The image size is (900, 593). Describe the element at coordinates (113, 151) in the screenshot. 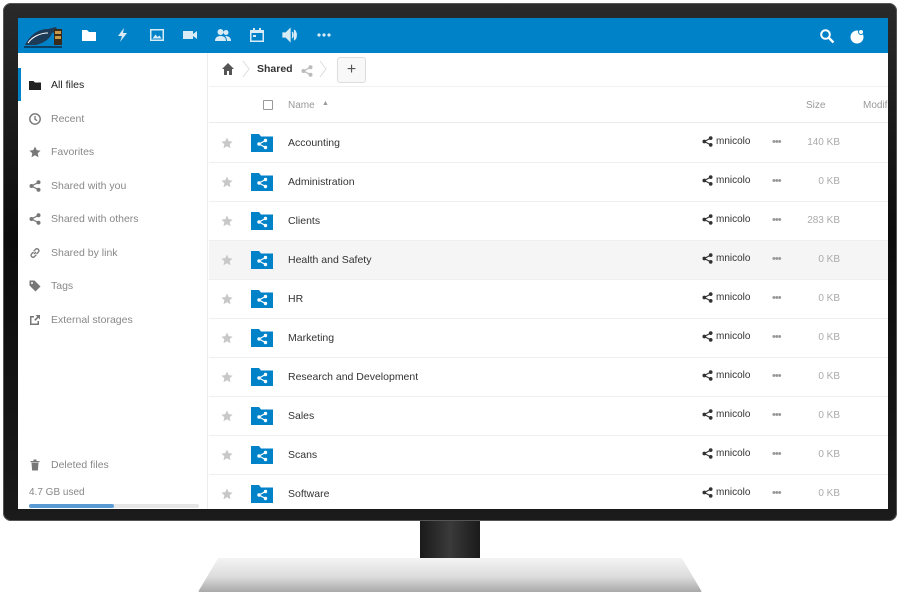

I see `sidebar-item-favorites: Favorites` at that location.